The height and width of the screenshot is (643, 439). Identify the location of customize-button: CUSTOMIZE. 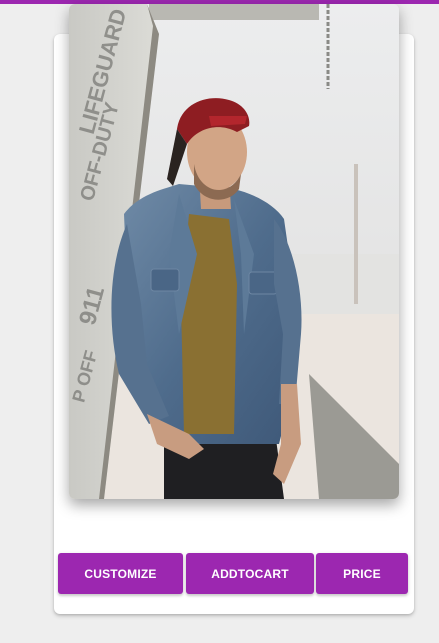
(120, 573).